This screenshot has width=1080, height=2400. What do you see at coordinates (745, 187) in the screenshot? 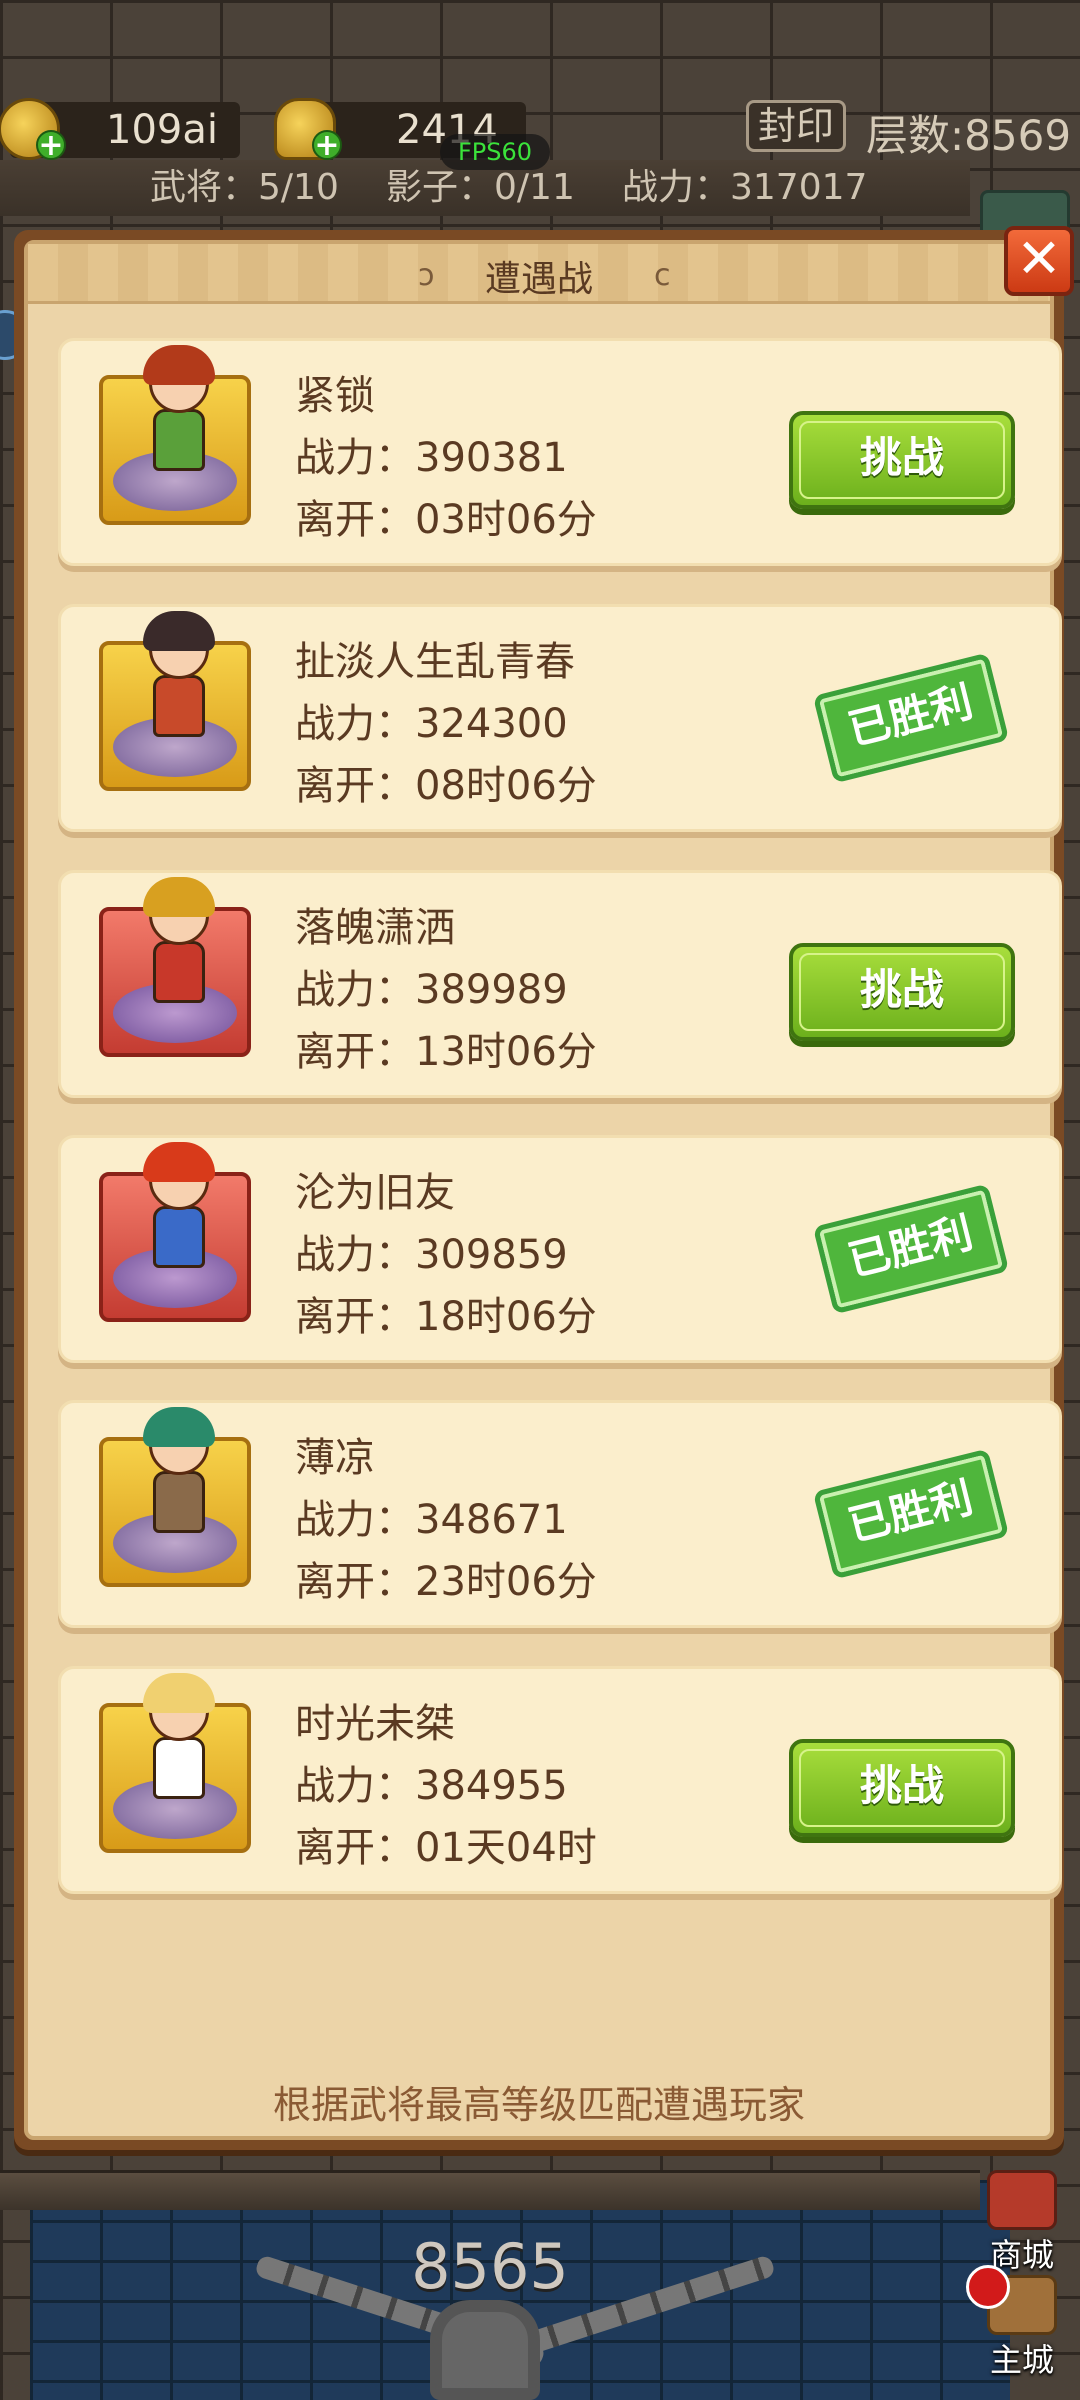
I see `total-power: 战力：317017` at bounding box center [745, 187].